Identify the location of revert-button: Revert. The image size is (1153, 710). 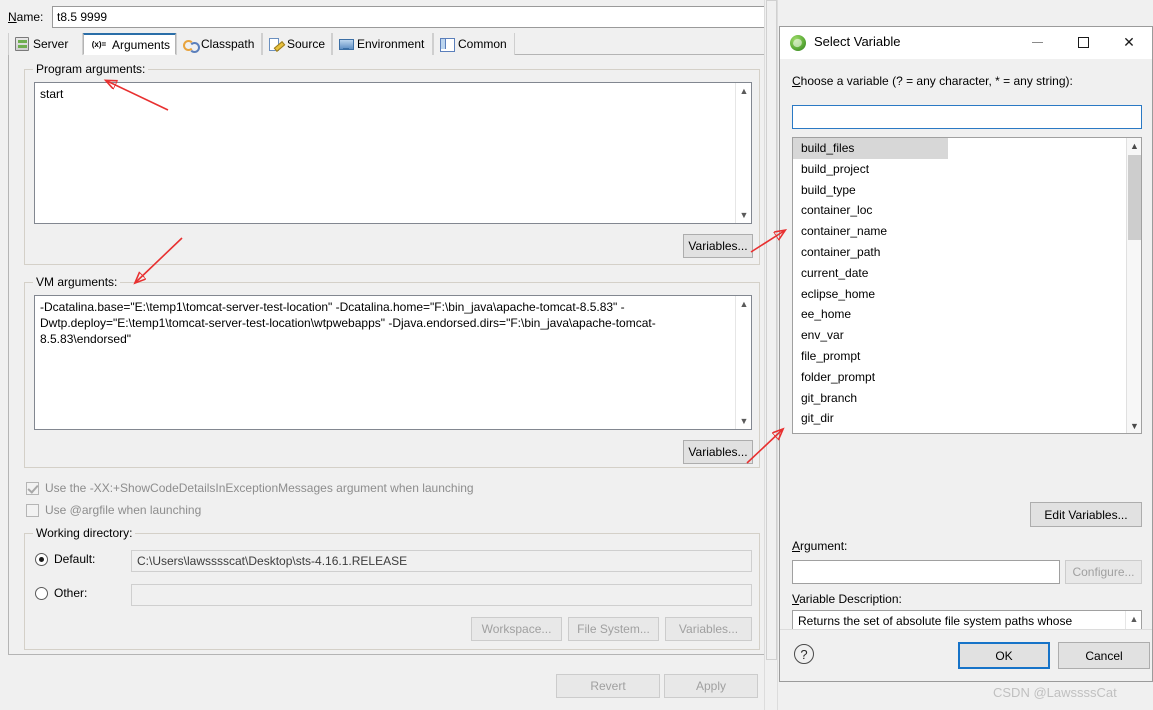
(608, 686).